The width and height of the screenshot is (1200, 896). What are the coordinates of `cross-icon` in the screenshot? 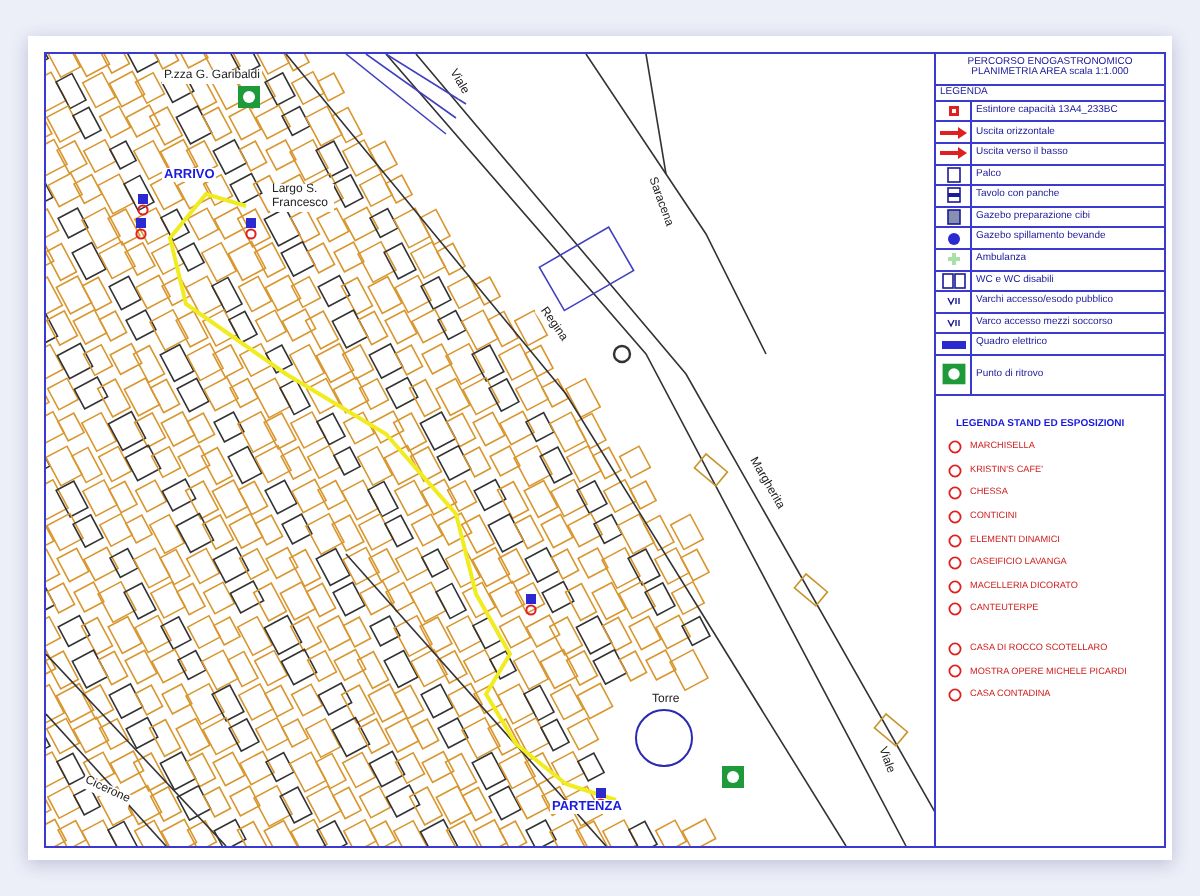 It's located at (953, 259).